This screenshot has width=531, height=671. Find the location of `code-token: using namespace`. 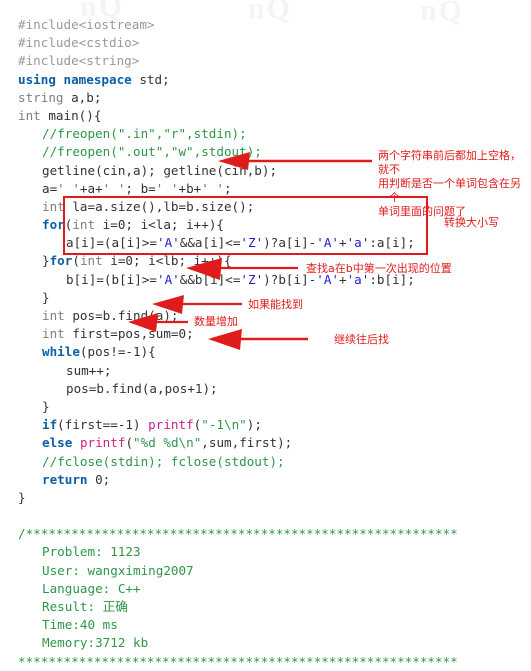

code-token: using namespace is located at coordinates (75, 79).